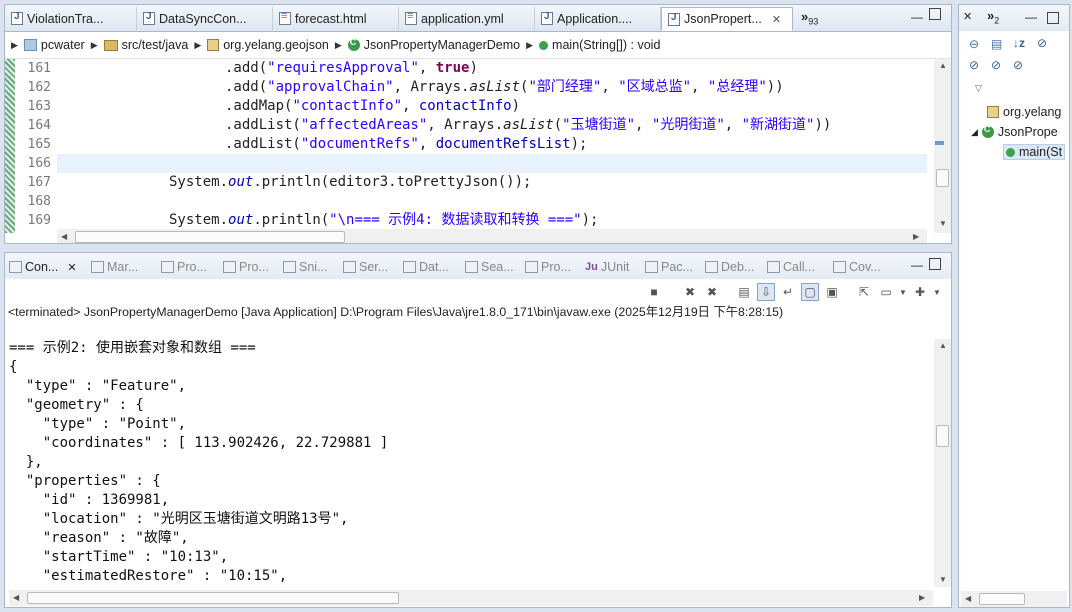 The height and width of the screenshot is (612, 1072). I want to click on pin-console-icon: ⇱, so click(864, 292).